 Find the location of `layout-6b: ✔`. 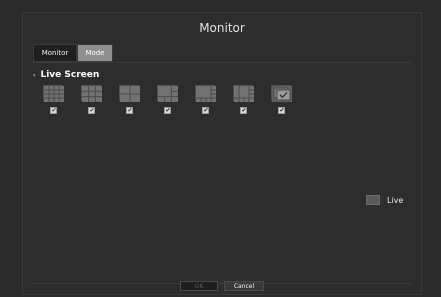

layout-6b: ✔ is located at coordinates (205, 110).